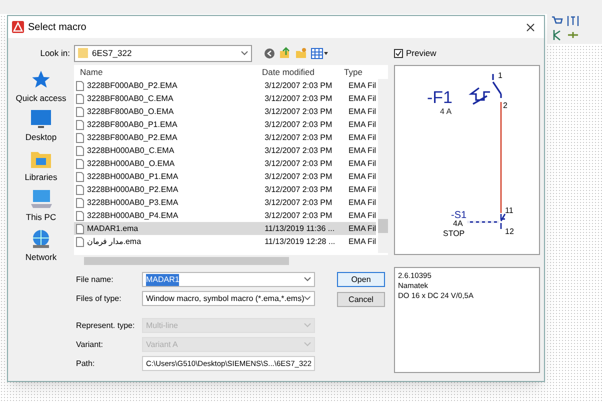 The height and width of the screenshot is (403, 602). Describe the element at coordinates (225, 163) in the screenshot. I see `file-row: 3228BH000AB0_O.EMA 3/12/2007 2:03 PM EMA Fil` at that location.